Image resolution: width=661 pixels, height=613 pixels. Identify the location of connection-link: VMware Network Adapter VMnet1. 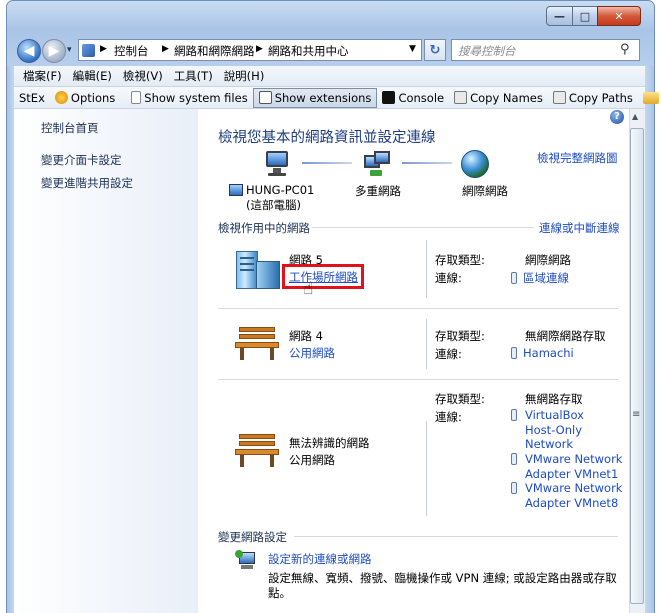
(566, 466).